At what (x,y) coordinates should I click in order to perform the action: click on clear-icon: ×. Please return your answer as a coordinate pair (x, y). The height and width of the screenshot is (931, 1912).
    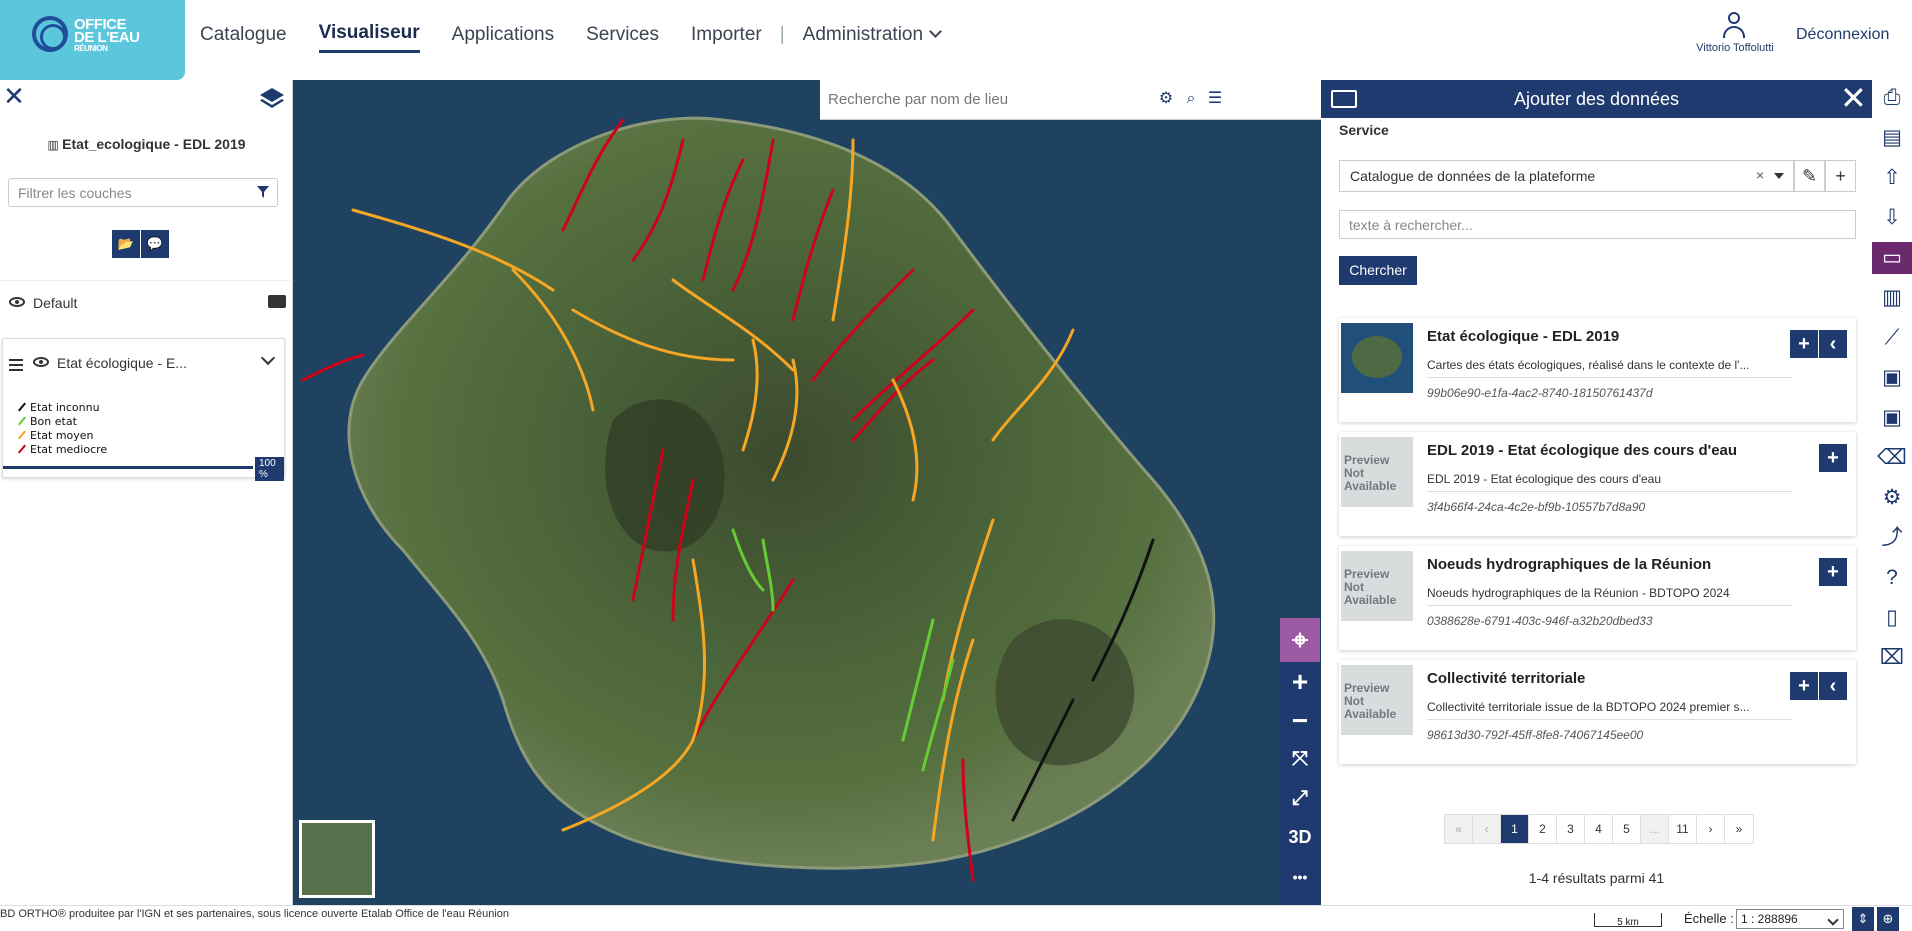
    Looking at the image, I should click on (1760, 175).